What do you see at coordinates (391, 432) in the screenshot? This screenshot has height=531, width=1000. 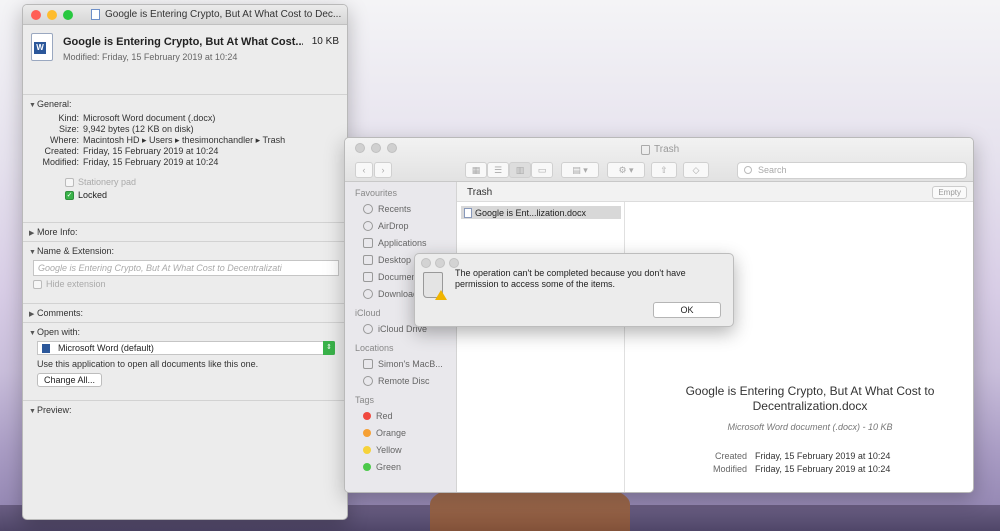 I see `sidebar-label: Orange` at bounding box center [391, 432].